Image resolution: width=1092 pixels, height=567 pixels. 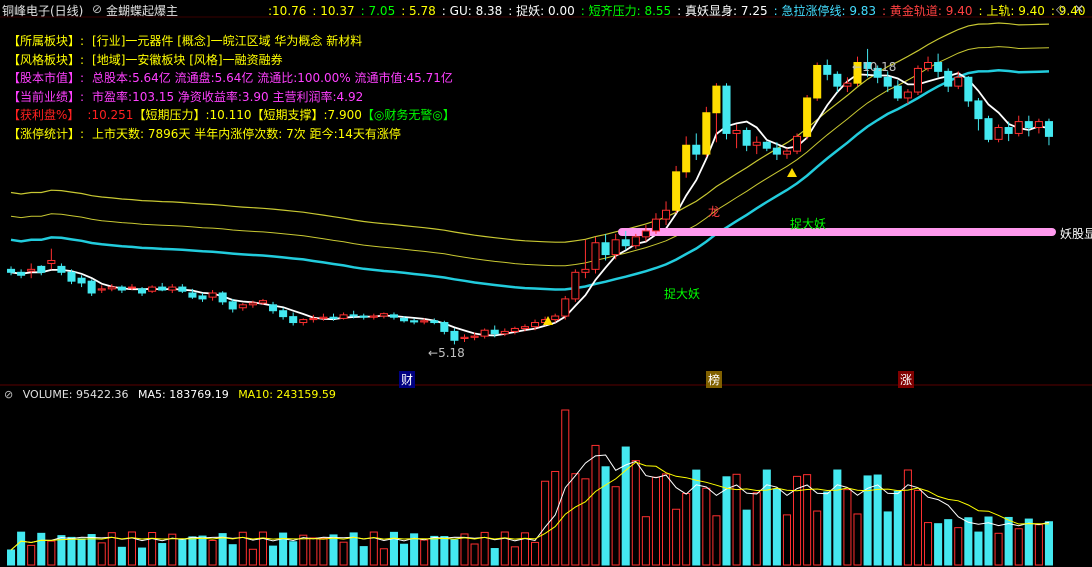 I want to click on info-label: 【当前业绩】:, so click(x=46, y=96).